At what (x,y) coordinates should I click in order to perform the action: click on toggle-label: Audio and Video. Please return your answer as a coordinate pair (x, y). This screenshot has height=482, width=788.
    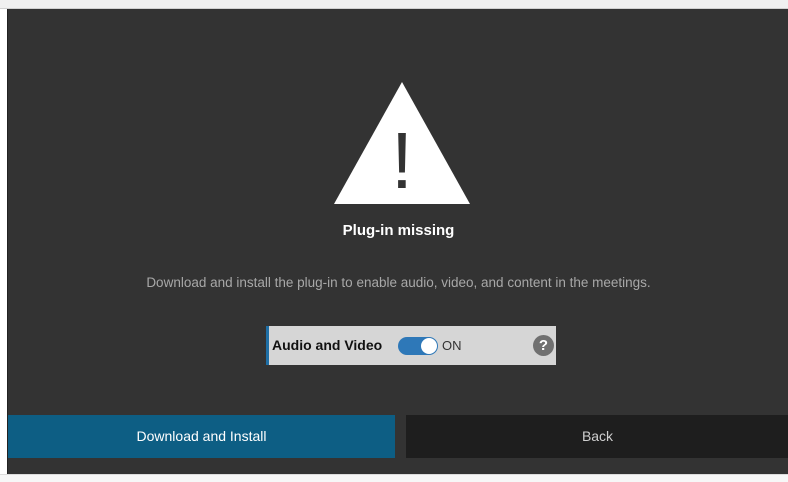
    Looking at the image, I should click on (327, 345).